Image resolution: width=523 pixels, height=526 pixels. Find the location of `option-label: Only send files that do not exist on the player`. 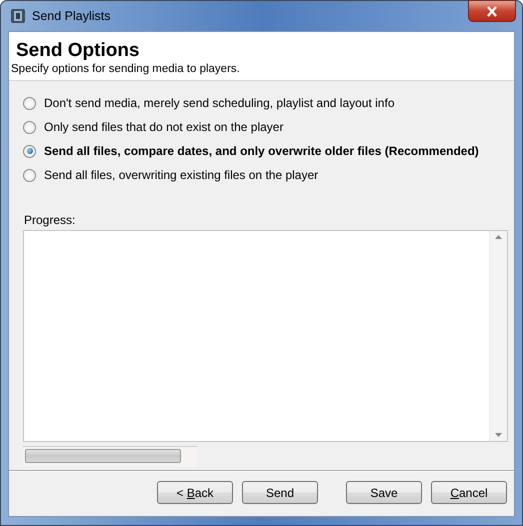

option-label: Only send files that do not exist on the player is located at coordinates (164, 127).